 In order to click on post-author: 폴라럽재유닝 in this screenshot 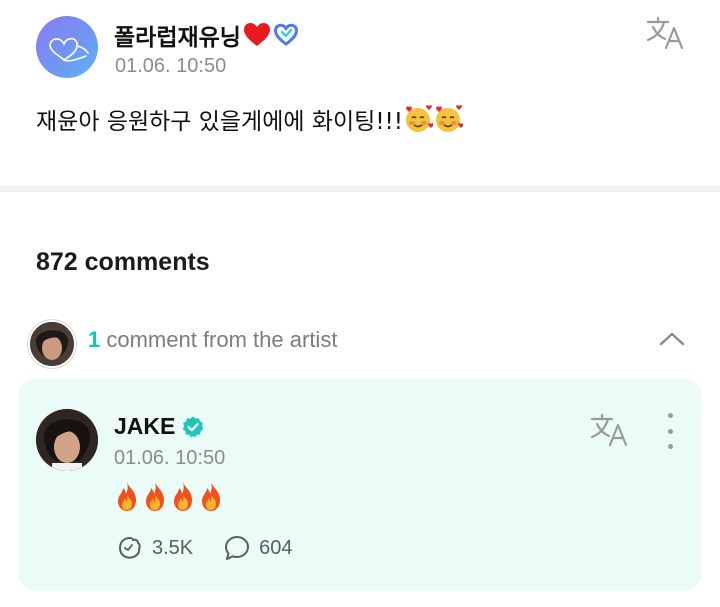, I will do `click(206, 35)`.